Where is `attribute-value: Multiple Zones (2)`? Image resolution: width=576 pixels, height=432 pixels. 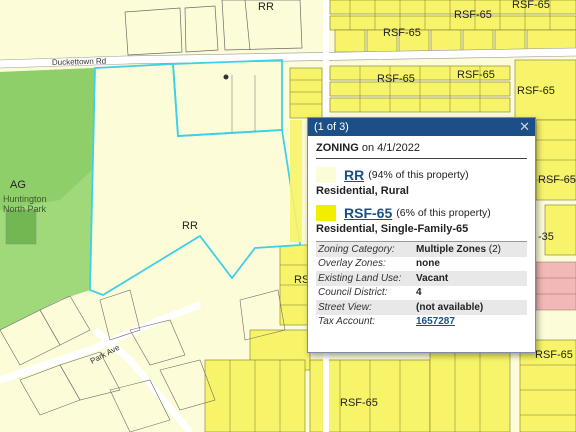 attribute-value: Multiple Zones (2) is located at coordinates (459, 249).